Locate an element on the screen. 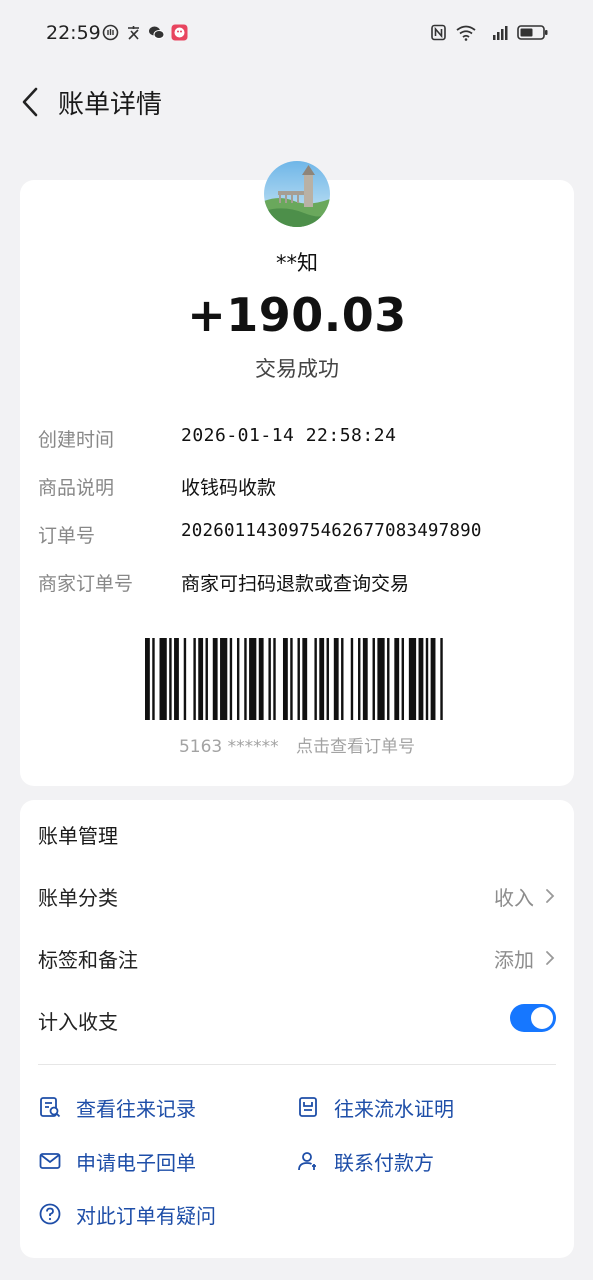 The image size is (593, 1280). toggle-knob is located at coordinates (542, 1018).